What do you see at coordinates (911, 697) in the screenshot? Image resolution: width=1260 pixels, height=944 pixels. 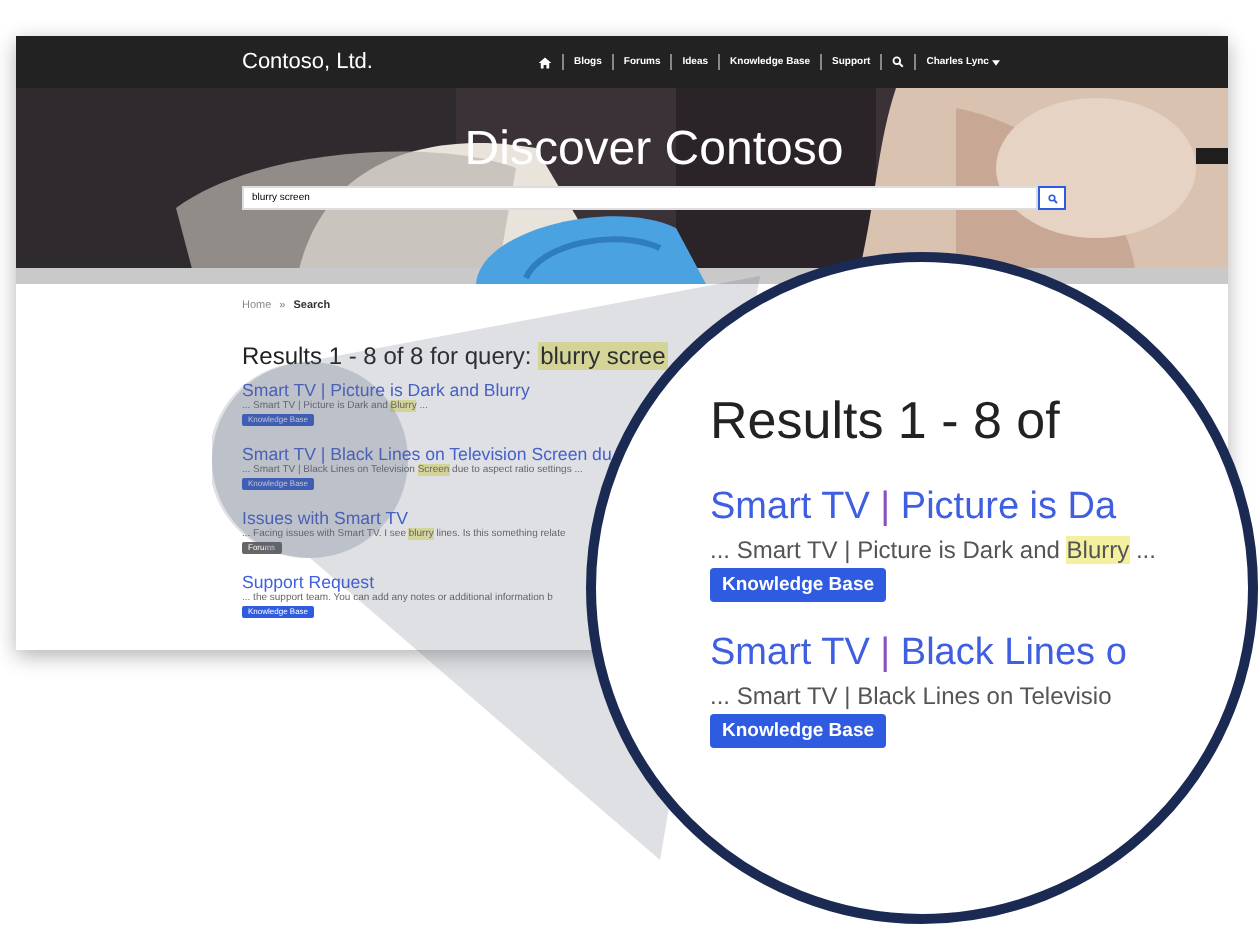 I see `result-snippet: ... Smart TV | Black Lines on Televisio` at bounding box center [911, 697].